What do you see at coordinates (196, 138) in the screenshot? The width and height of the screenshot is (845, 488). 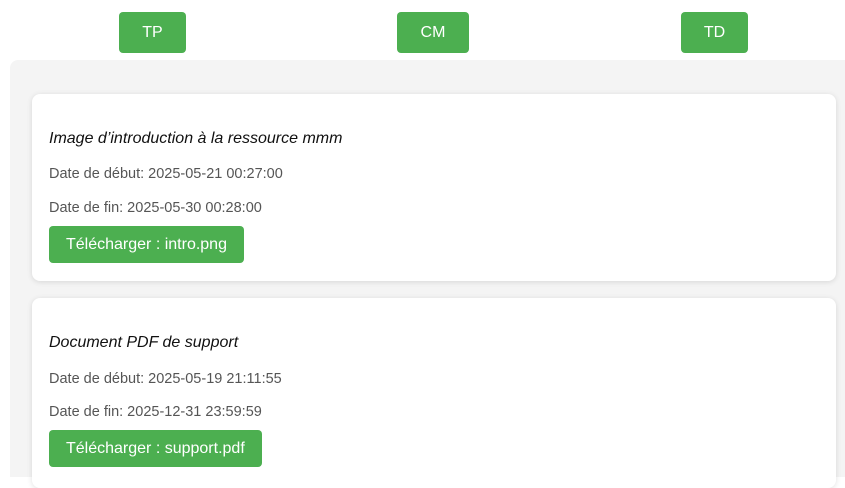 I see `resource-title: Image d’introduction à la ressource mmm` at bounding box center [196, 138].